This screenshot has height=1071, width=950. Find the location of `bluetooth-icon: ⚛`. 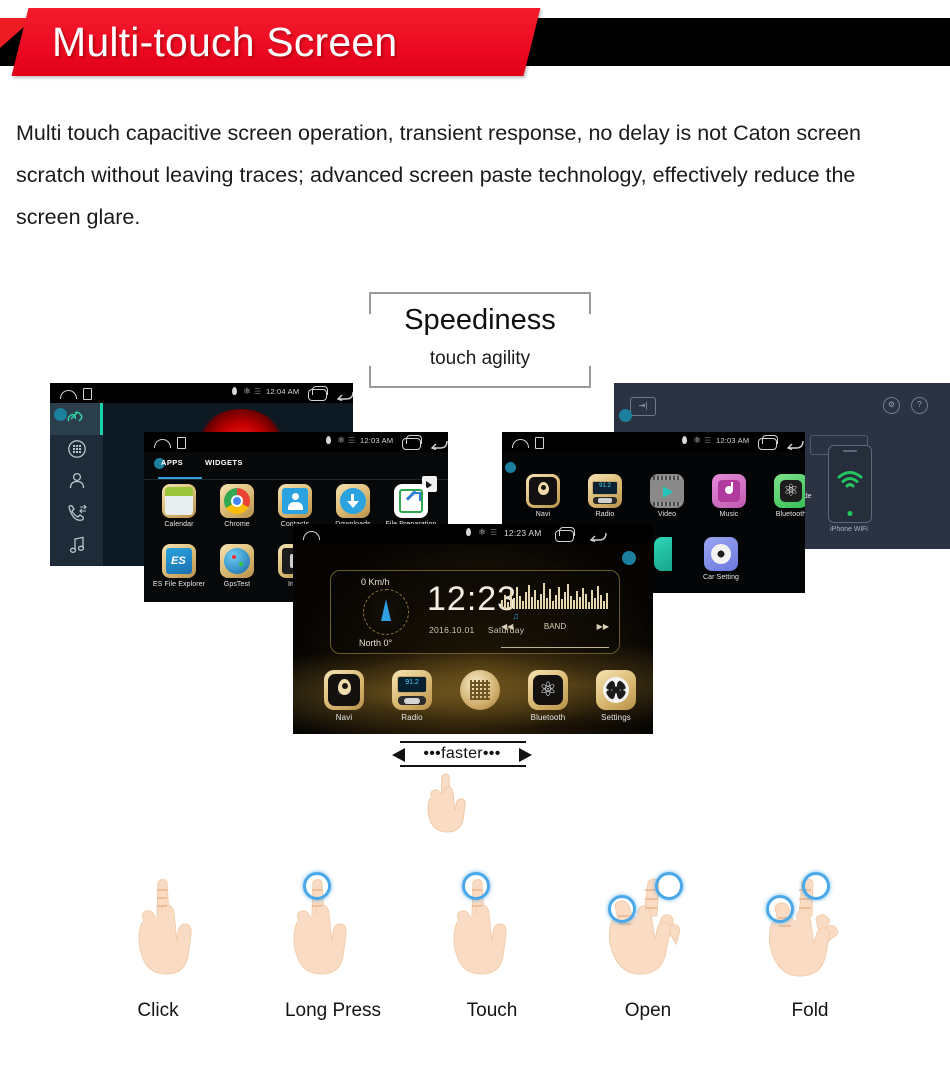

bluetooth-icon: ⚛ is located at coordinates (789, 491).